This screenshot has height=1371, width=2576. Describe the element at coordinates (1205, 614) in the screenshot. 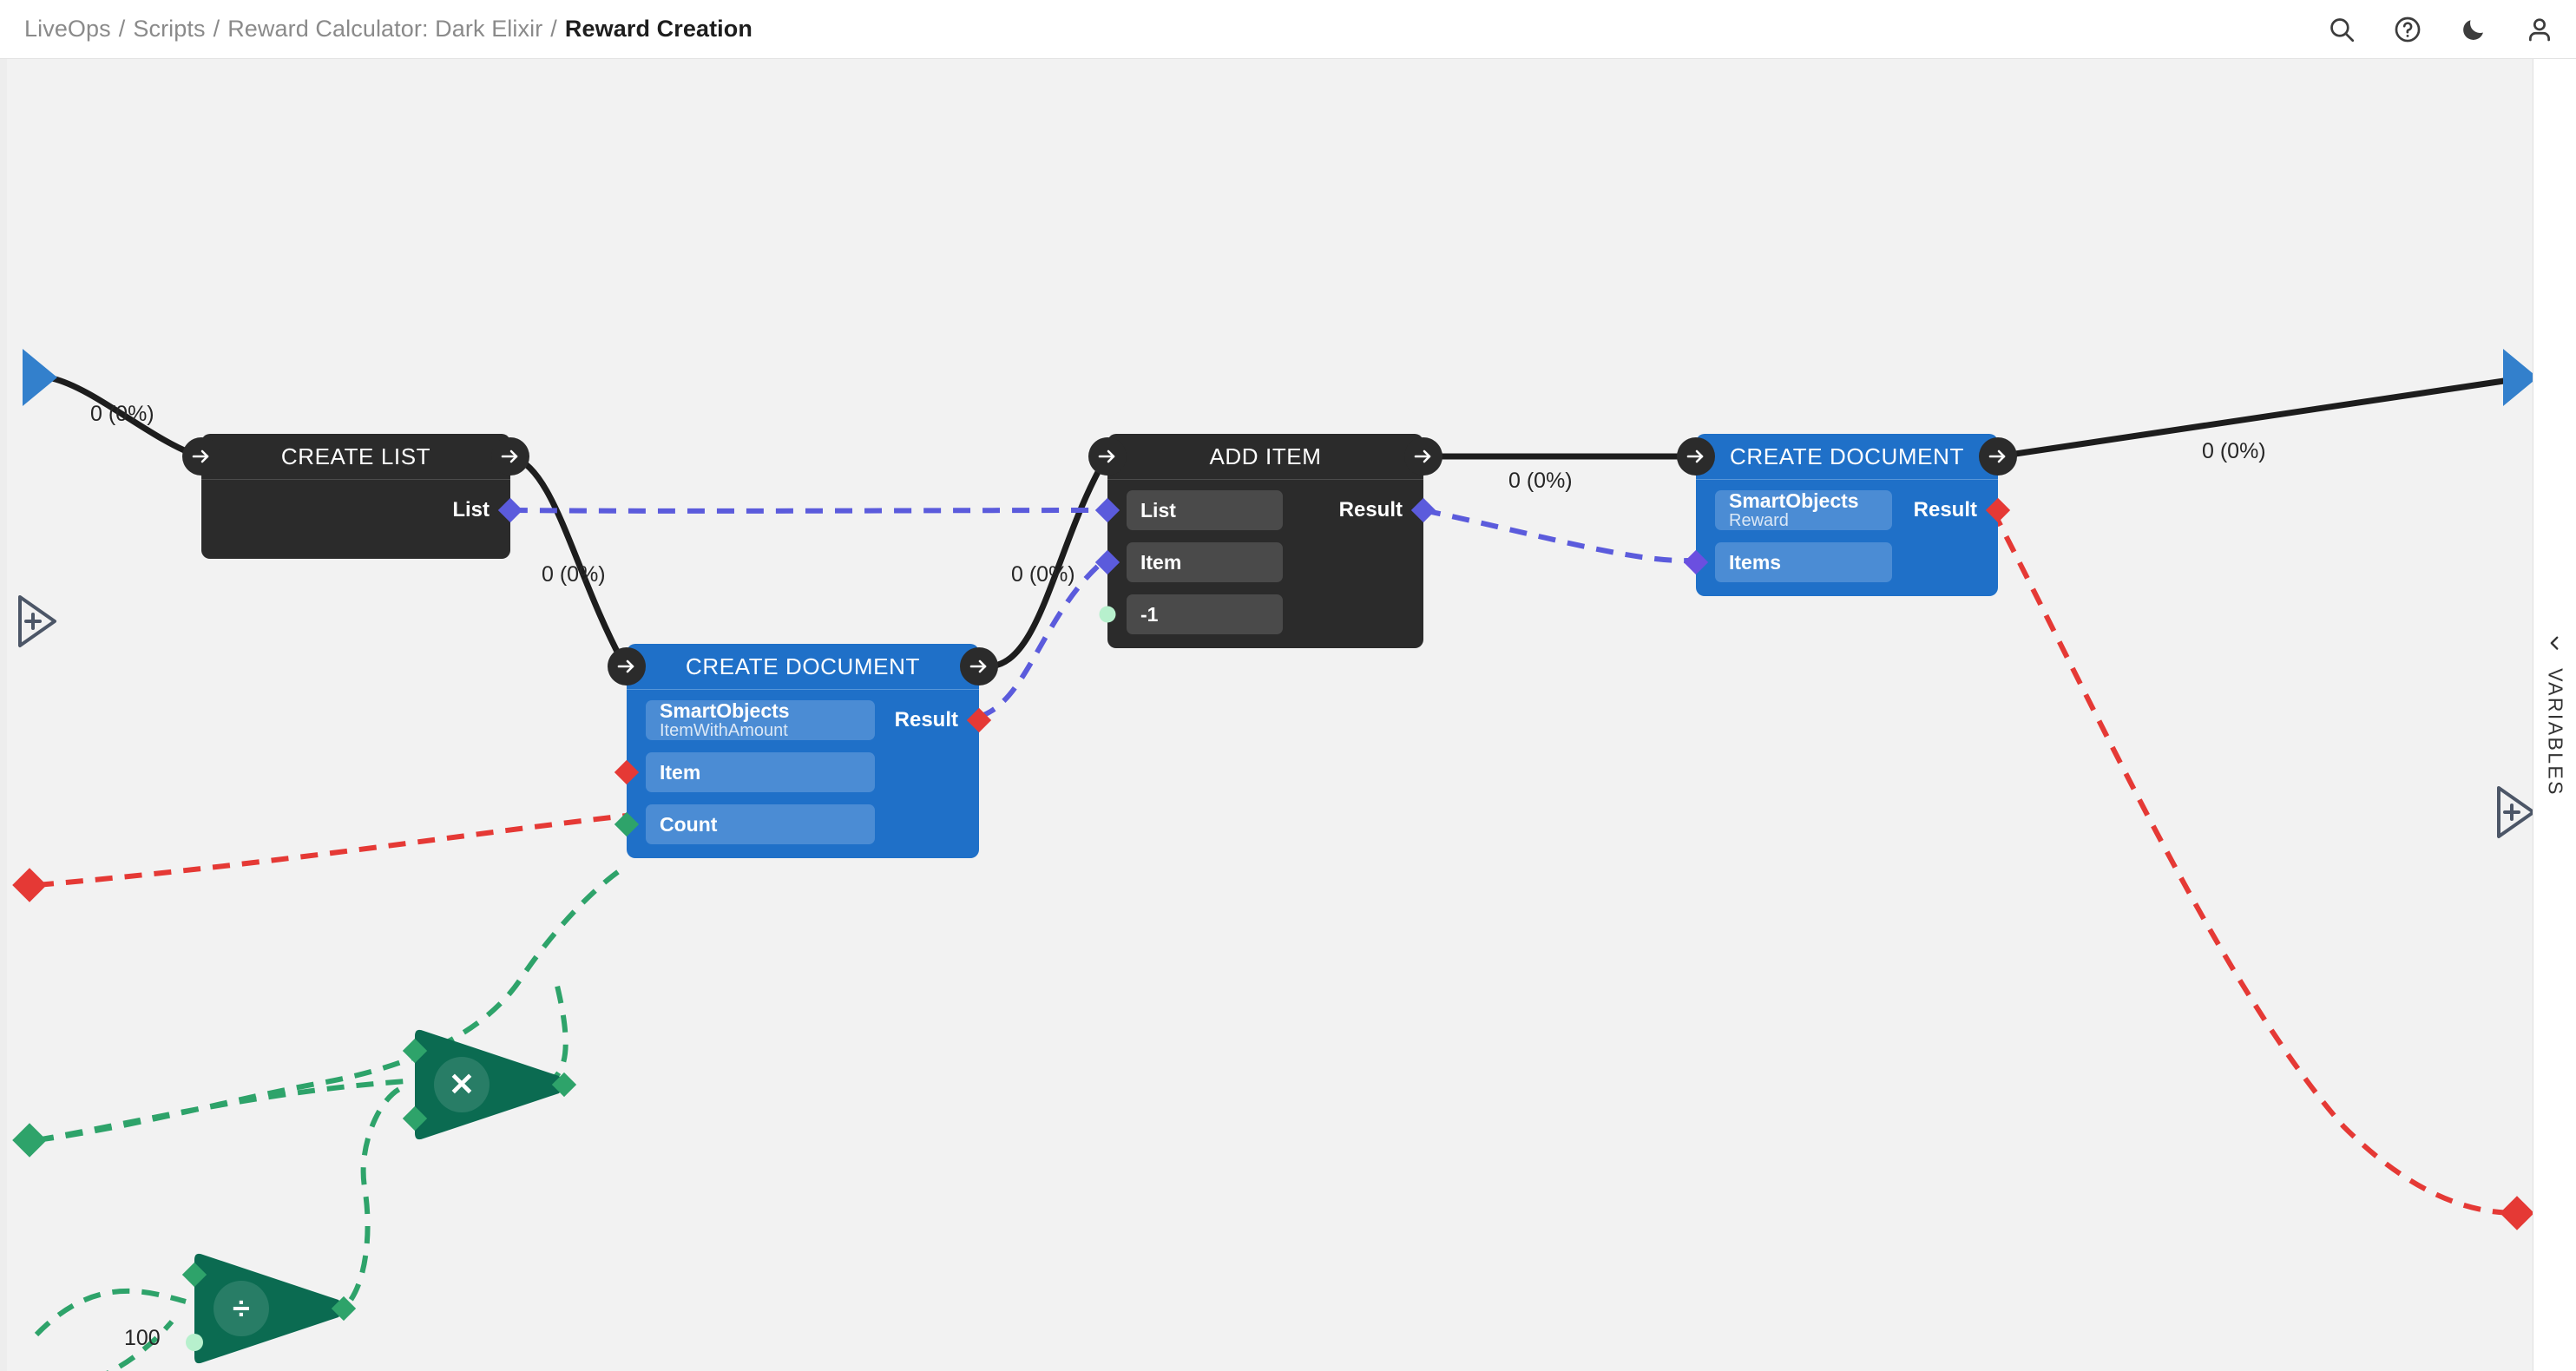

I see `field-index: -1` at that location.